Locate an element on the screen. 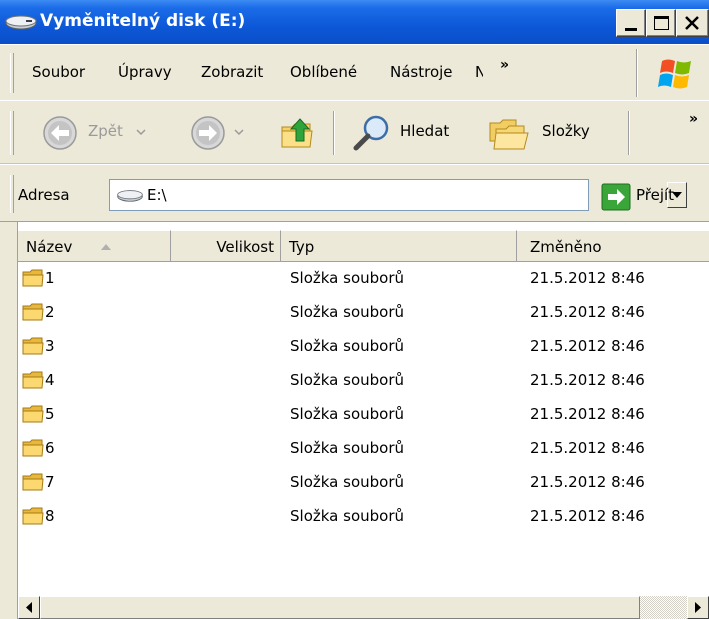 This screenshot has height=619, width=709. search-icon is located at coordinates (372, 133).